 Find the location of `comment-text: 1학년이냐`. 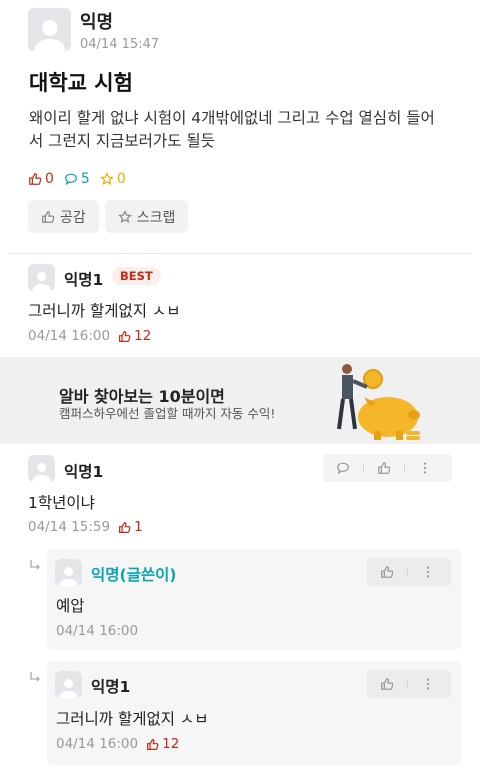

comment-text: 1학년이냐 is located at coordinates (61, 503).